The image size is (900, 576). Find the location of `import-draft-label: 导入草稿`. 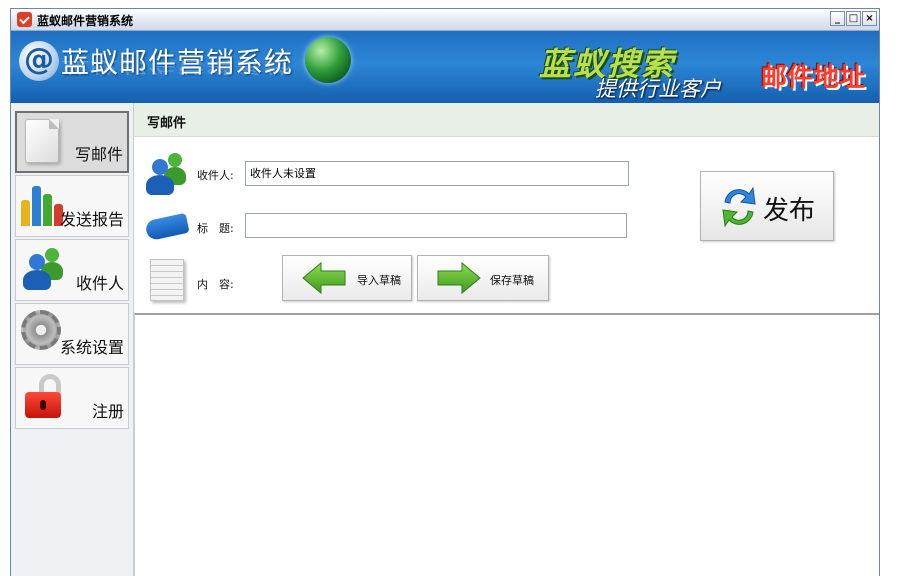

import-draft-label: 导入草稿 is located at coordinates (379, 280).